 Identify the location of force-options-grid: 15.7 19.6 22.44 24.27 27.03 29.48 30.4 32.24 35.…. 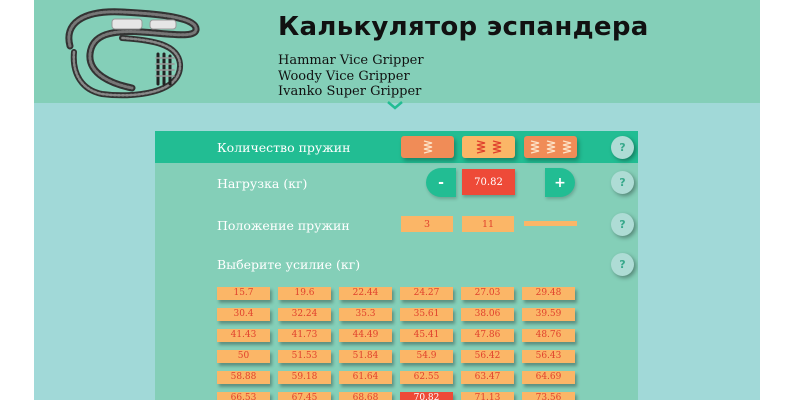
(396, 343).